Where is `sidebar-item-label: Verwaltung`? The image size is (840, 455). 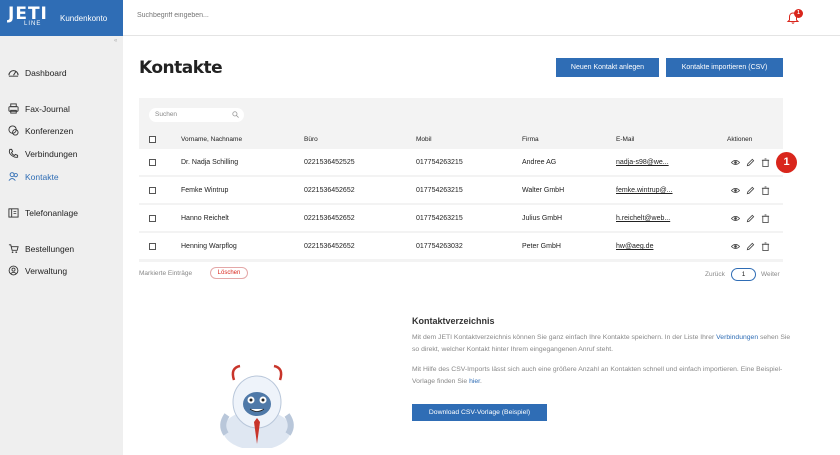
sidebar-item-label: Verwaltung is located at coordinates (46, 270).